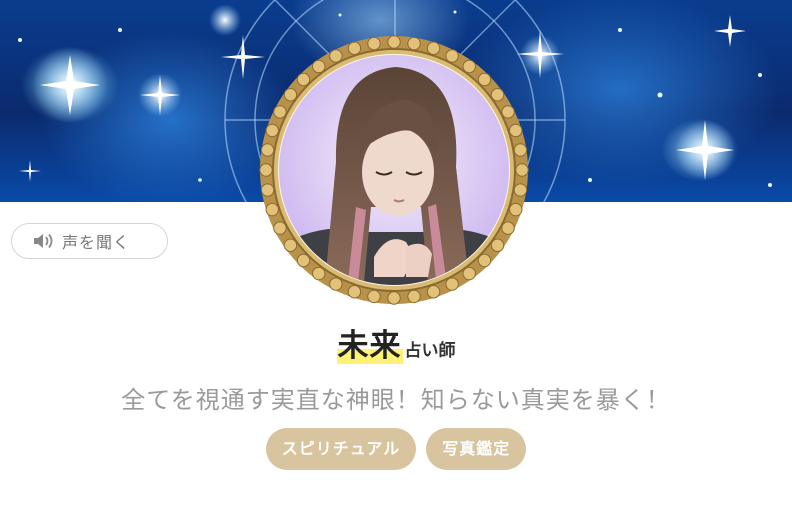 The width and height of the screenshot is (792, 530). I want to click on listen-voice-button: 声を聞く, so click(89, 241).